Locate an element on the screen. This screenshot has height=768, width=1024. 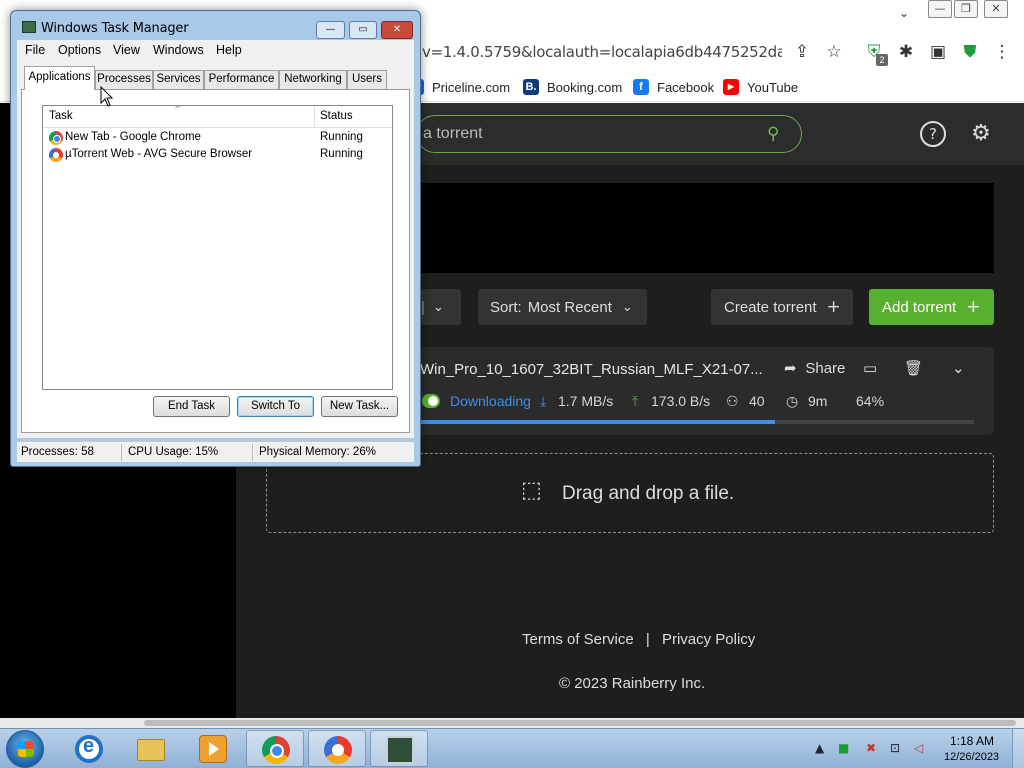
task-list-header: Task ^ Status is located at coordinates (217, 116).